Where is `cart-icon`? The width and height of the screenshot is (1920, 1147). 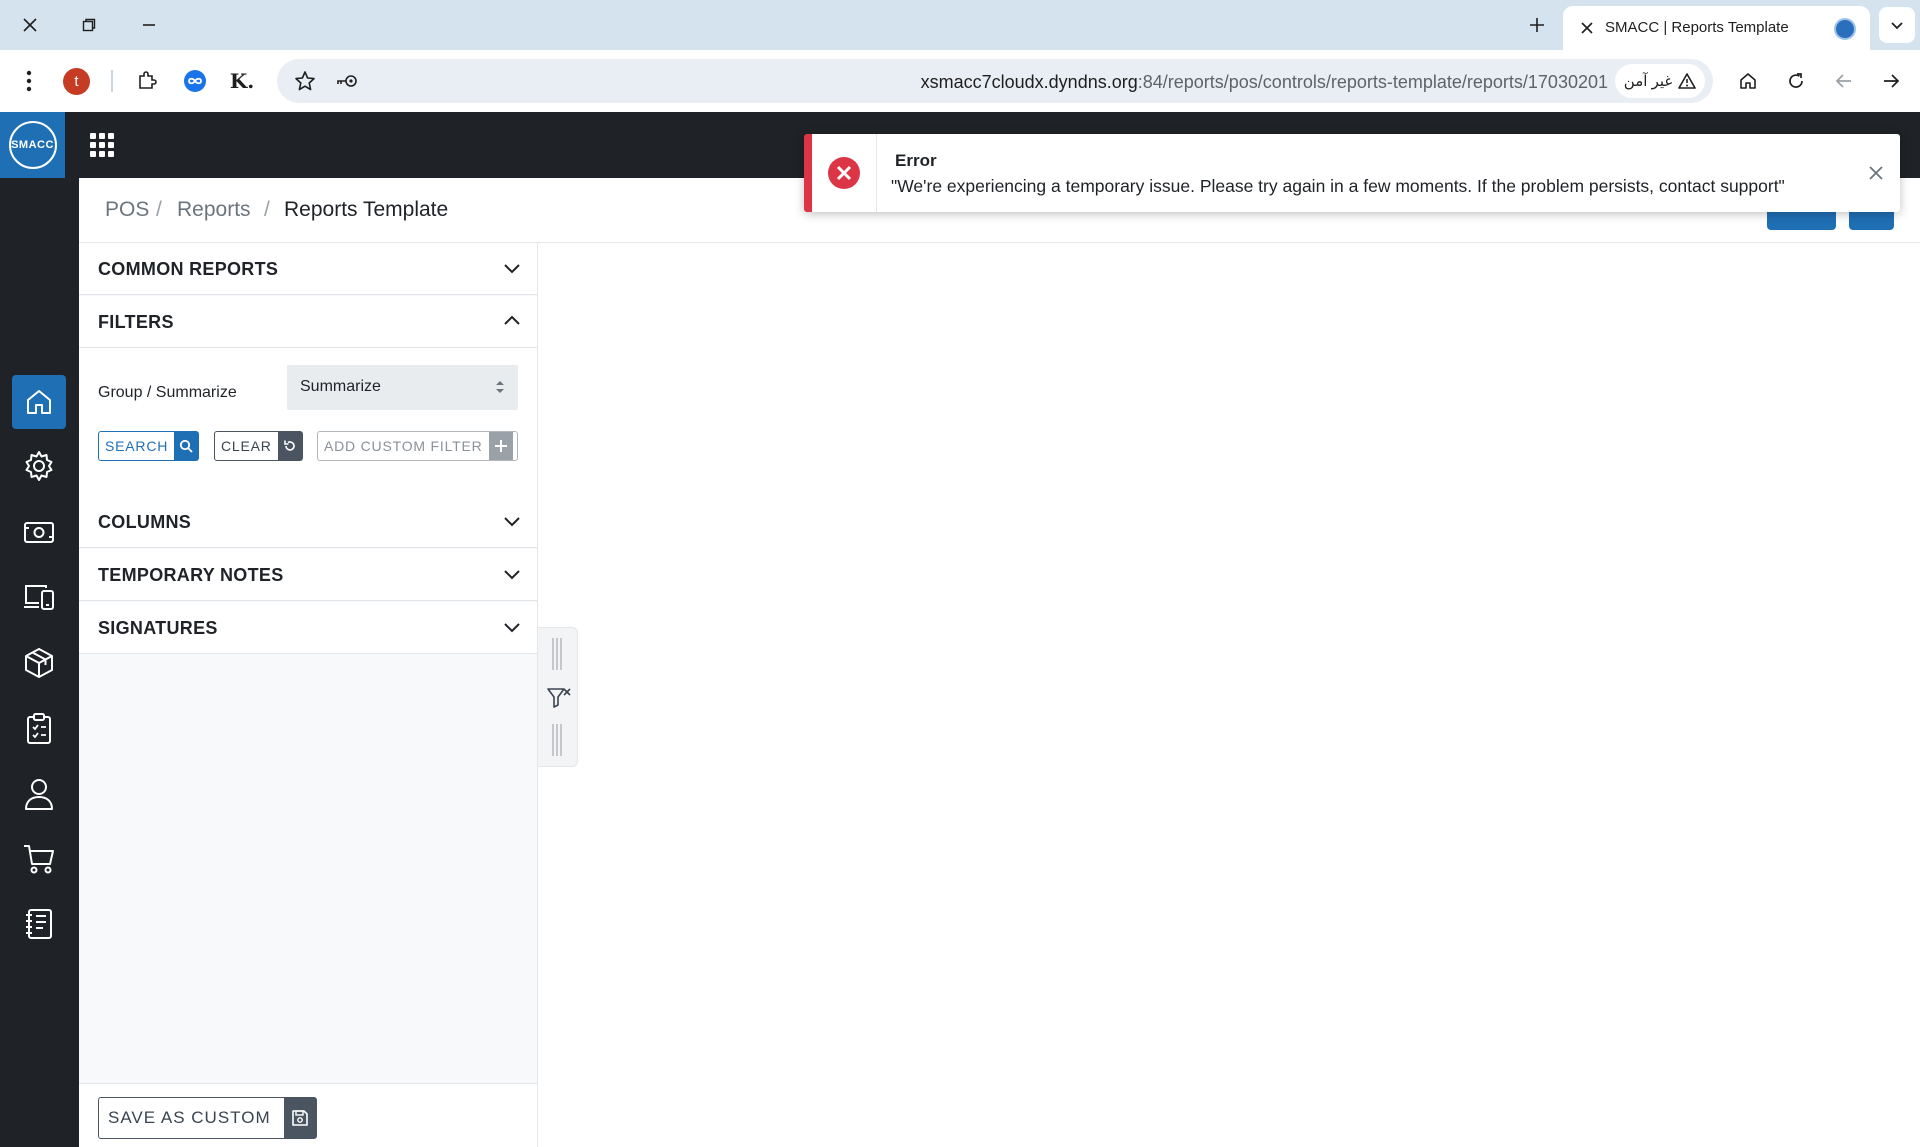
cart-icon is located at coordinates (39, 859).